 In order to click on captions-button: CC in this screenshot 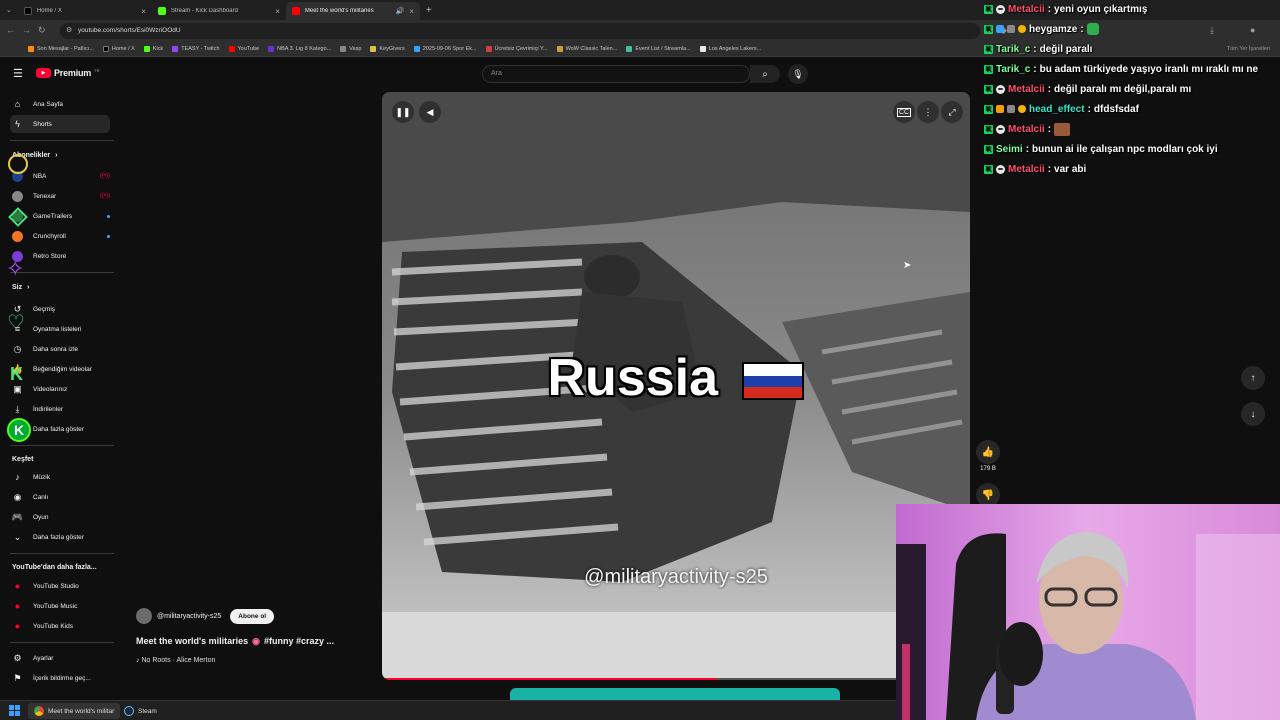, I will do `click(904, 112)`.